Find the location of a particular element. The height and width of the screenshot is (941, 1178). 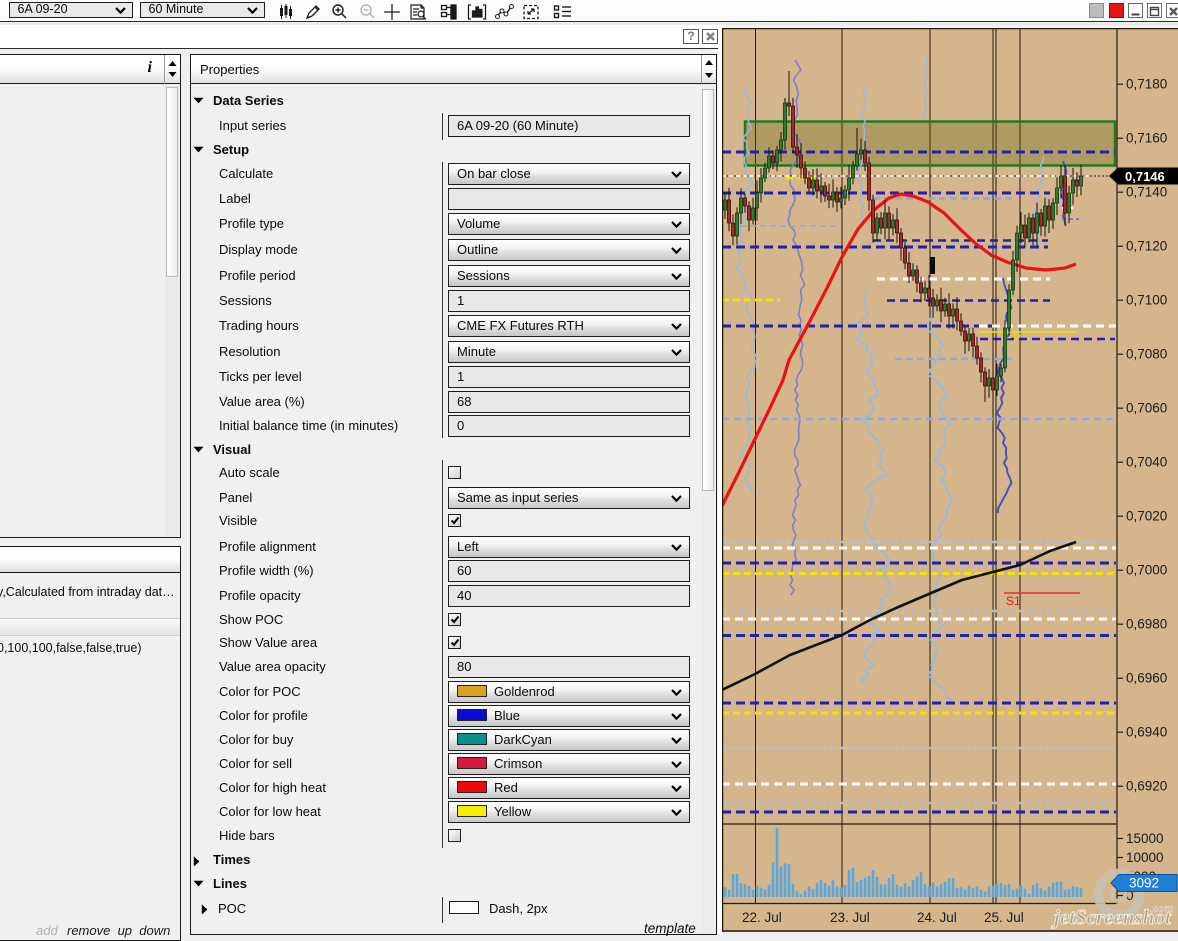

svg-text: 0,7160 is located at coordinates (1146, 138).